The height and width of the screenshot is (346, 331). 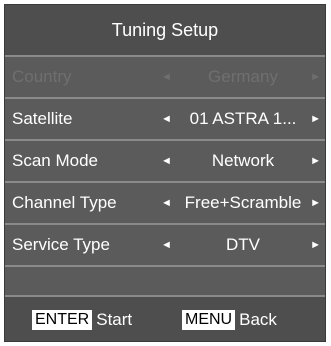 I want to click on enter-start-hint: ENTER Start, so click(x=82, y=320).